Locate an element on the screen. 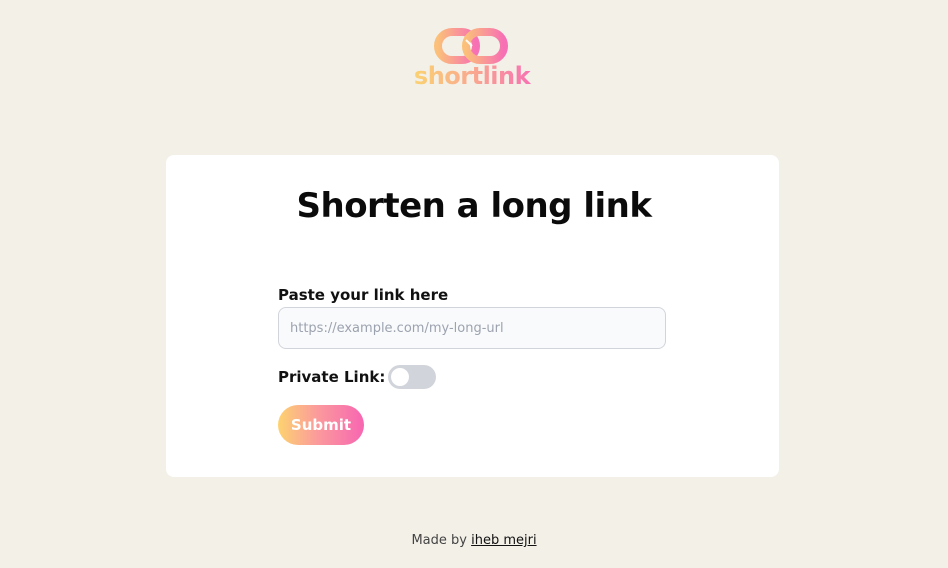 Image resolution: width=948 pixels, height=568 pixels. author-link: iheb mejri is located at coordinates (503, 540).